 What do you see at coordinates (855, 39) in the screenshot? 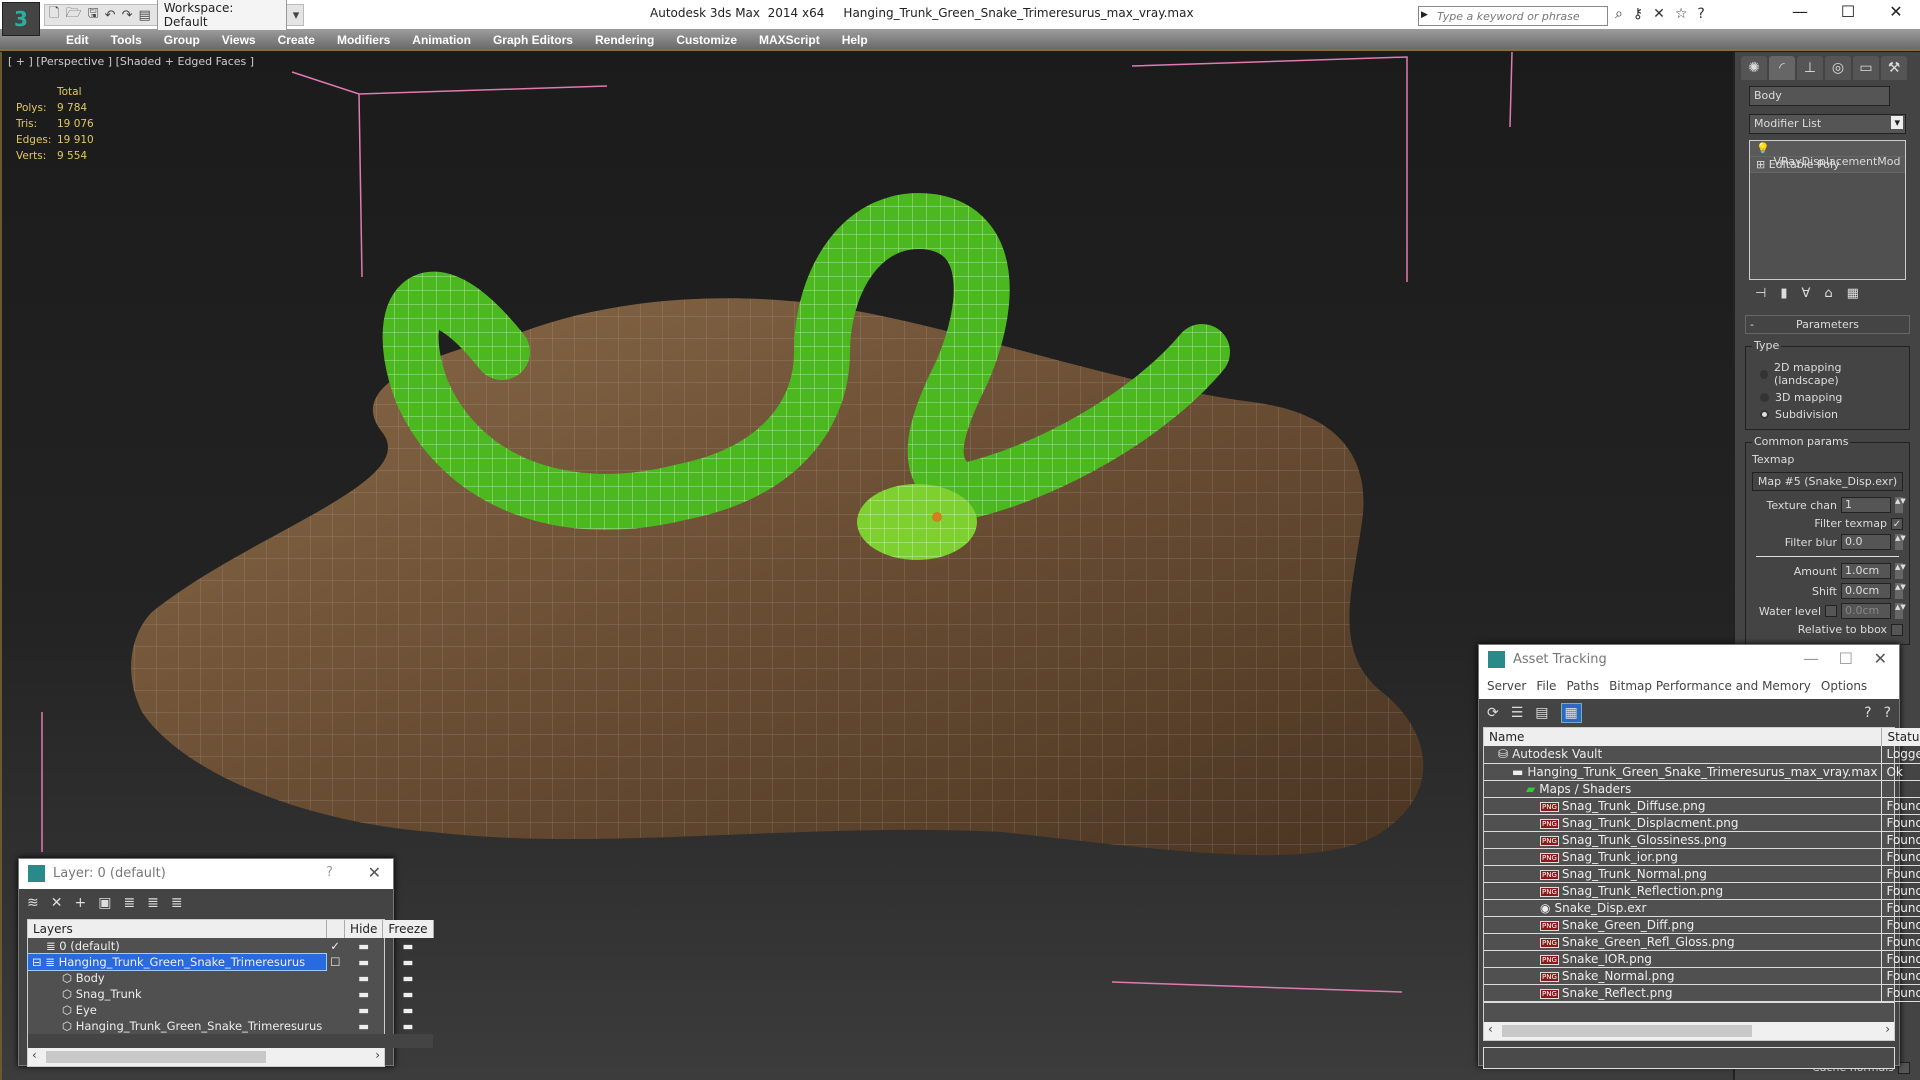
I see `menu-help: Help` at bounding box center [855, 39].